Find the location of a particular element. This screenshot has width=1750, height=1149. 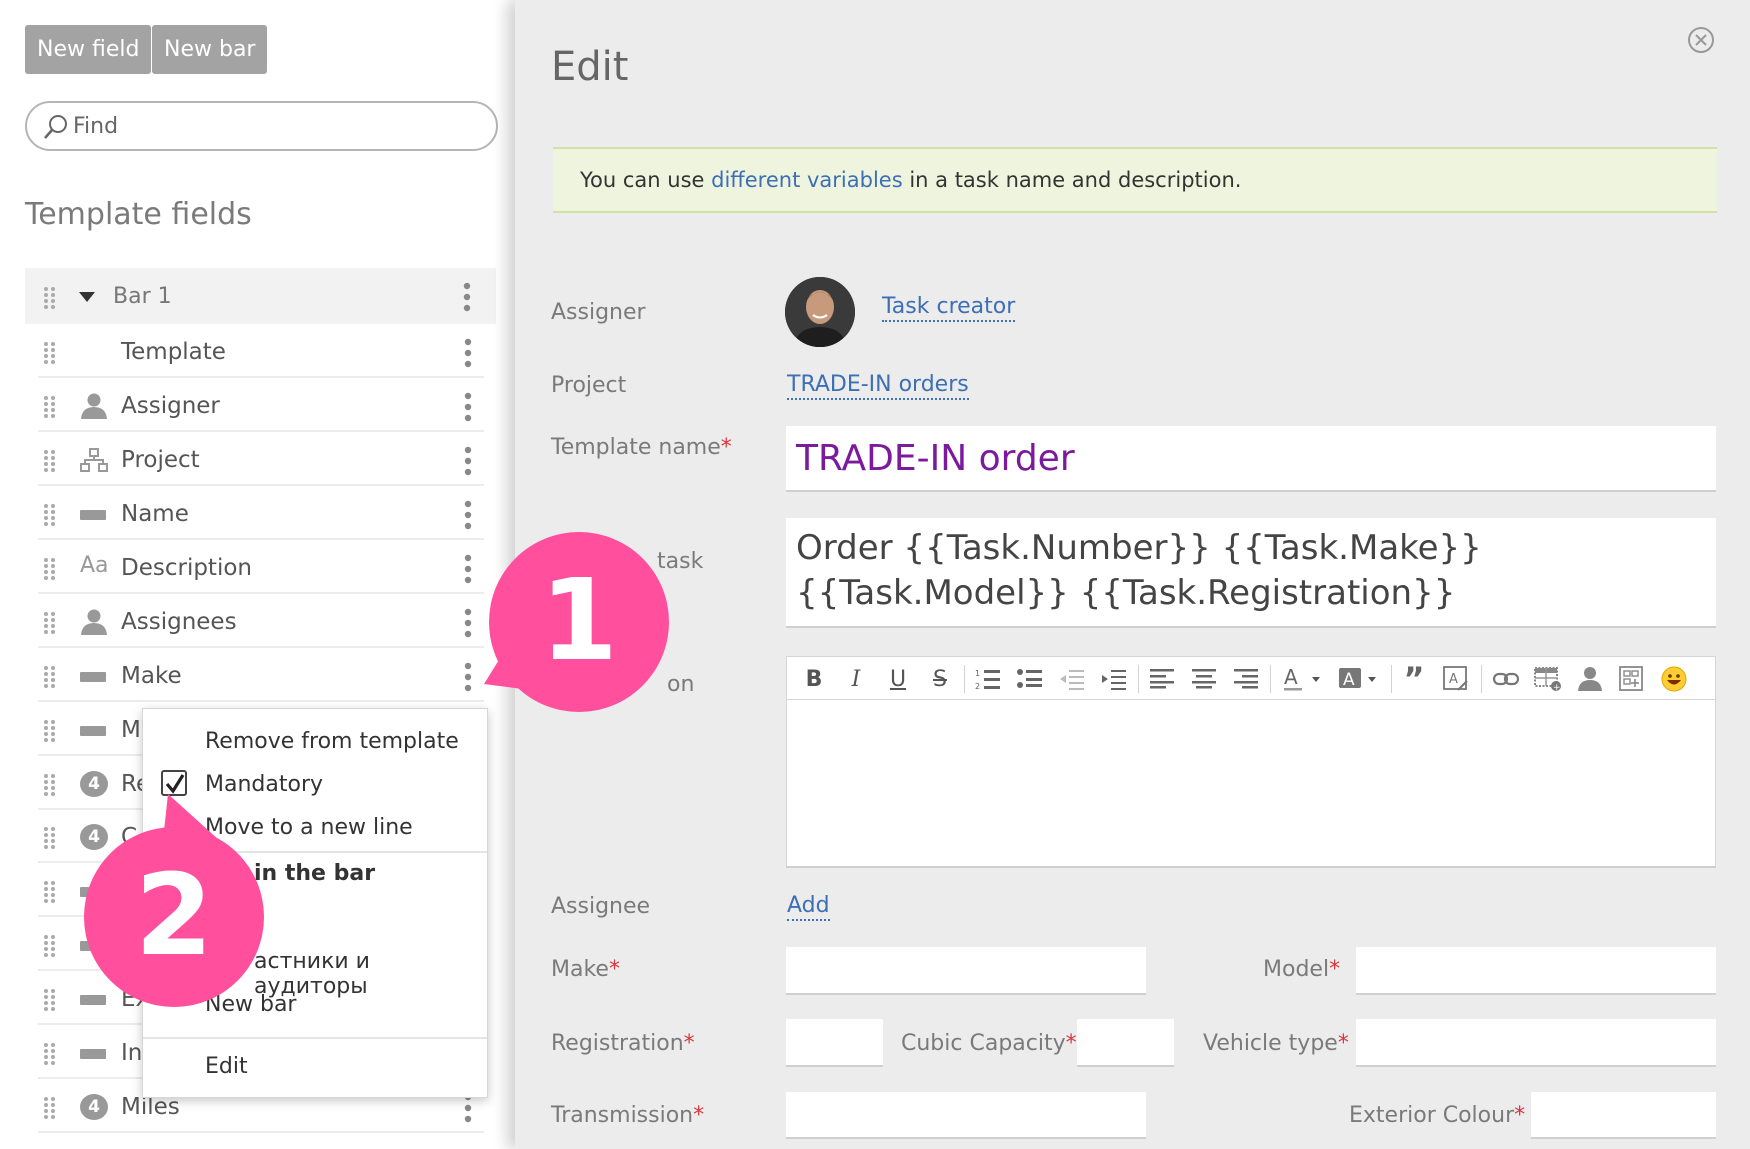

insert-variable-icon is located at coordinates (1632, 679).